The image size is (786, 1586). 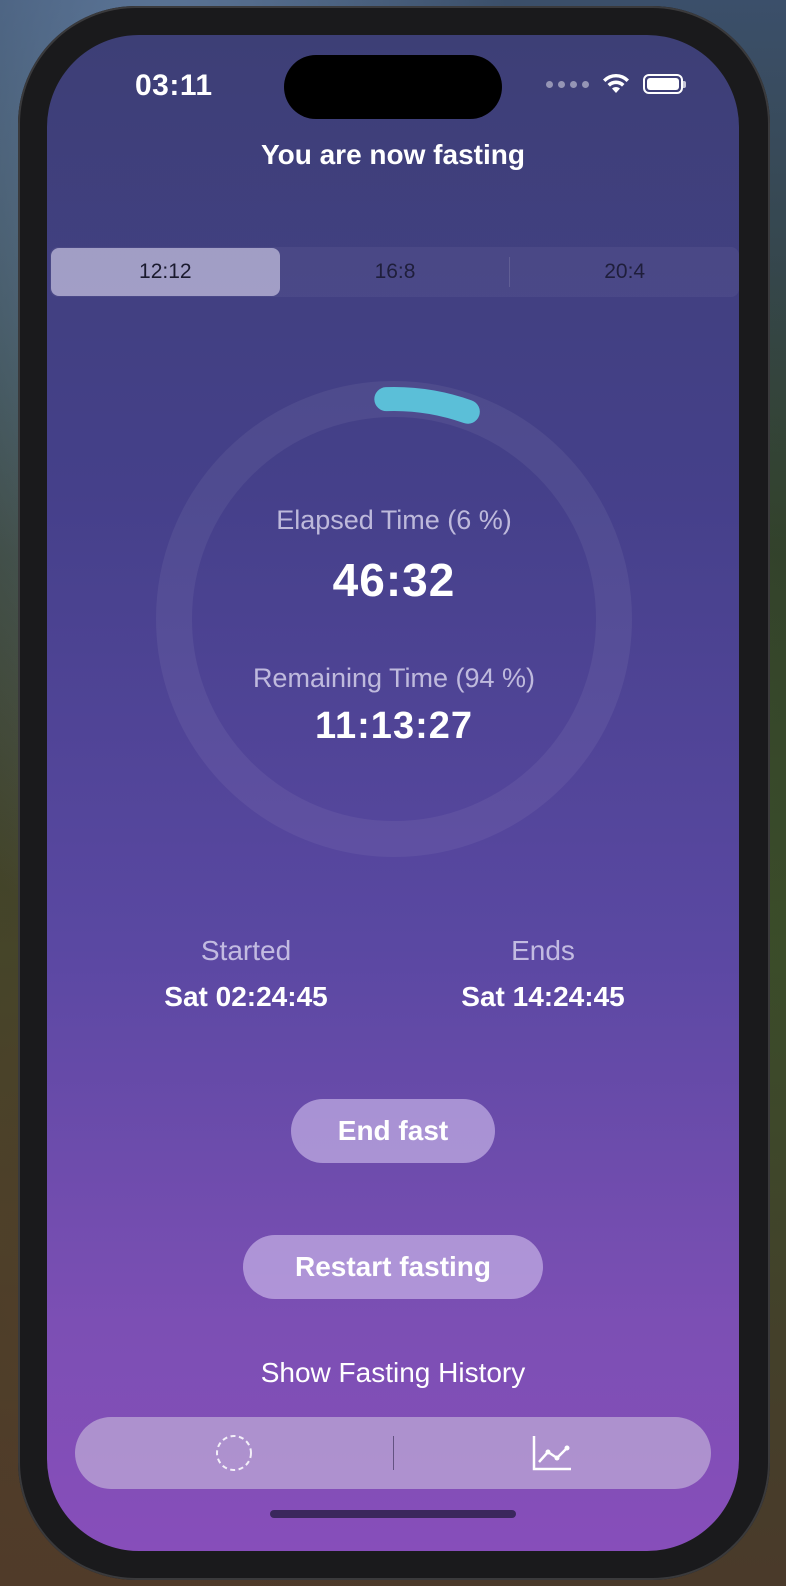 I want to click on tab-bar, so click(x=393, y=1453).